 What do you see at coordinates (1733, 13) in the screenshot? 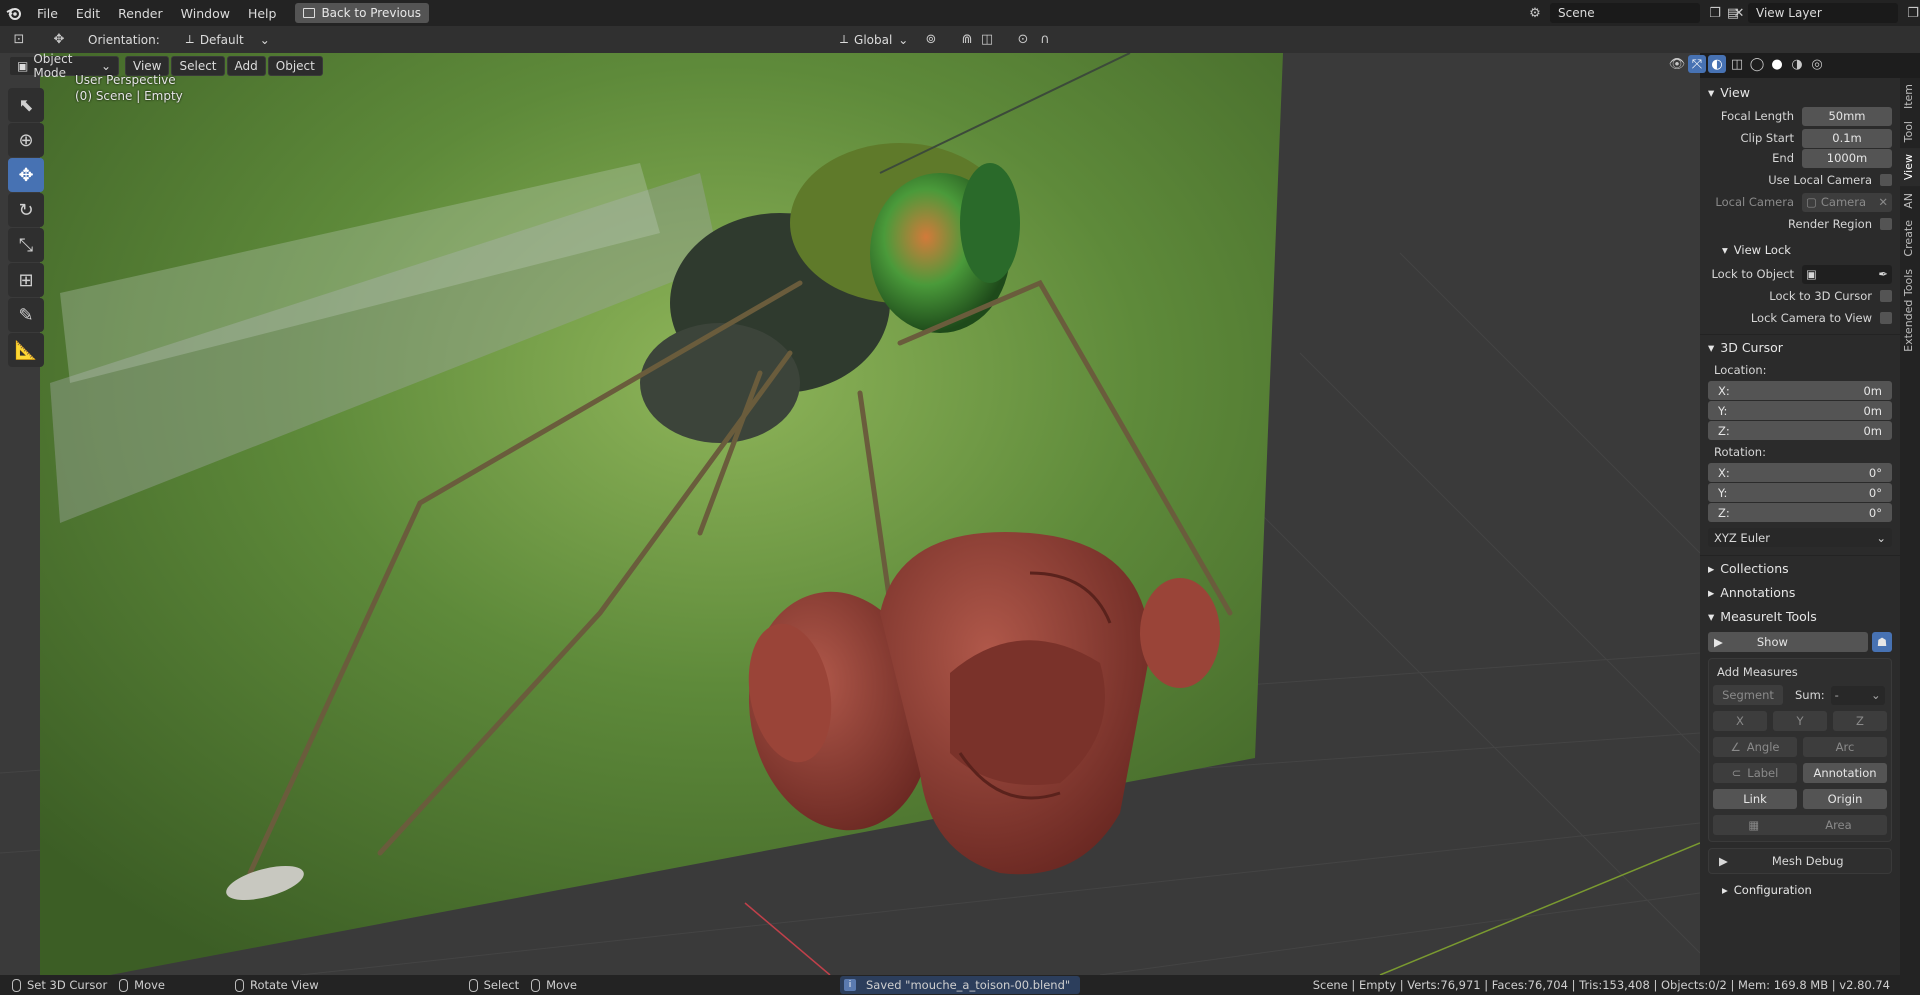
I see `view-layer-icon: ▤` at bounding box center [1733, 13].